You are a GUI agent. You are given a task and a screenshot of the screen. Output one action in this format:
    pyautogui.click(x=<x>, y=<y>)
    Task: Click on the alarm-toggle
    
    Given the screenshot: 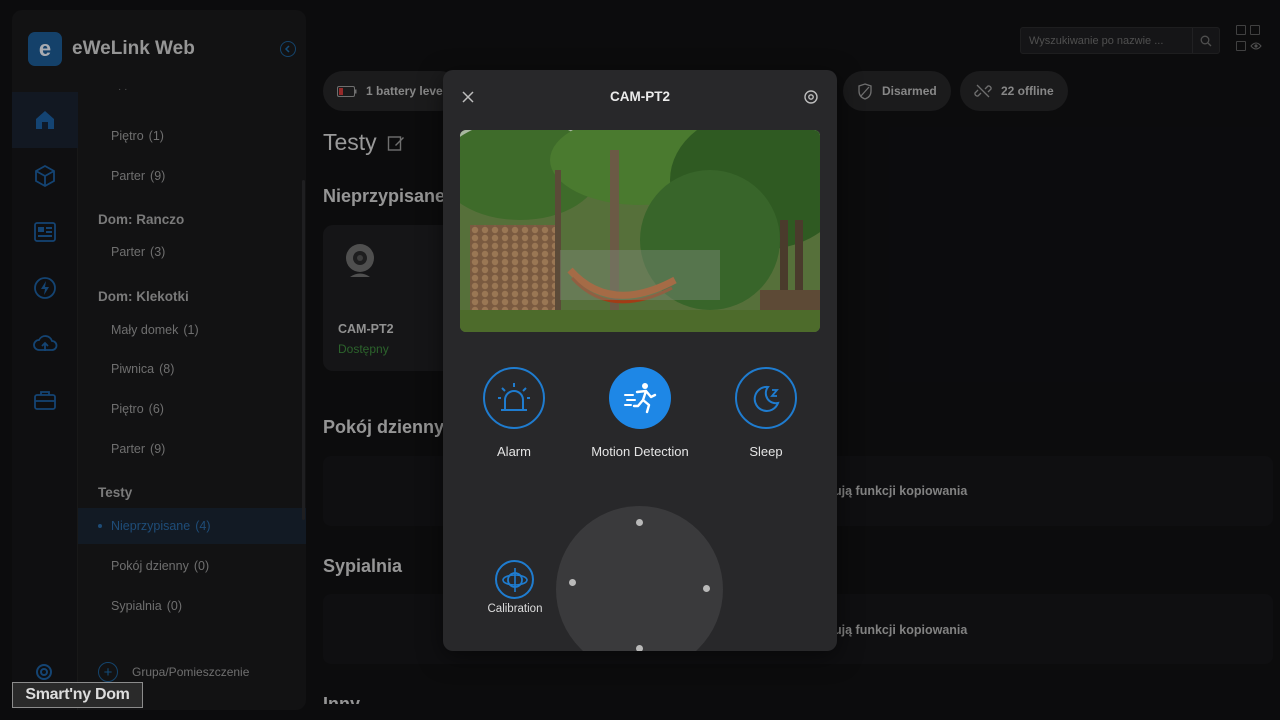 What is the action you would take?
    pyautogui.click(x=514, y=398)
    